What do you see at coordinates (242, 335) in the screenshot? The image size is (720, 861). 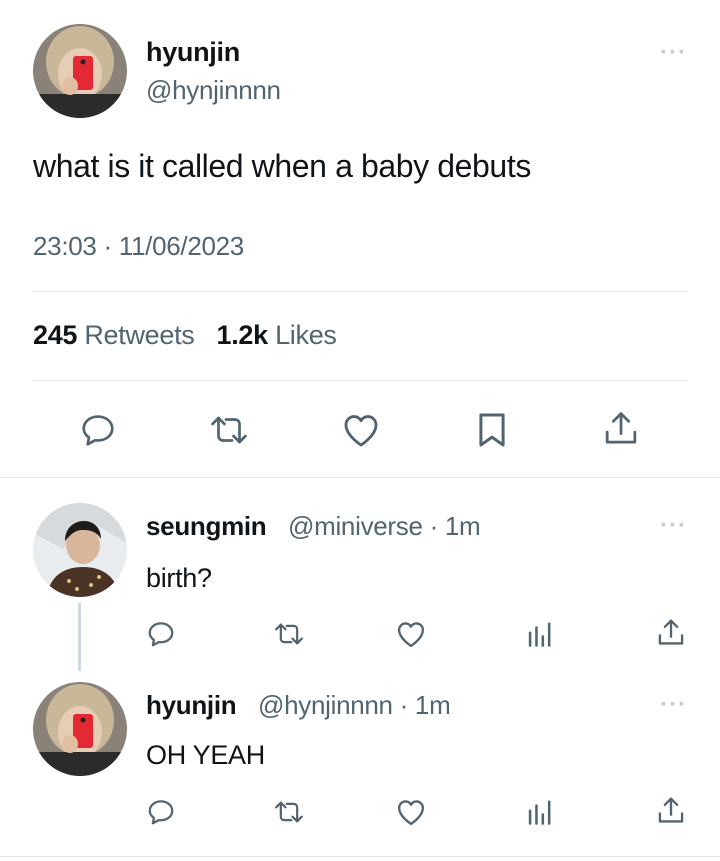 I see `likes-count: 1.2k` at bounding box center [242, 335].